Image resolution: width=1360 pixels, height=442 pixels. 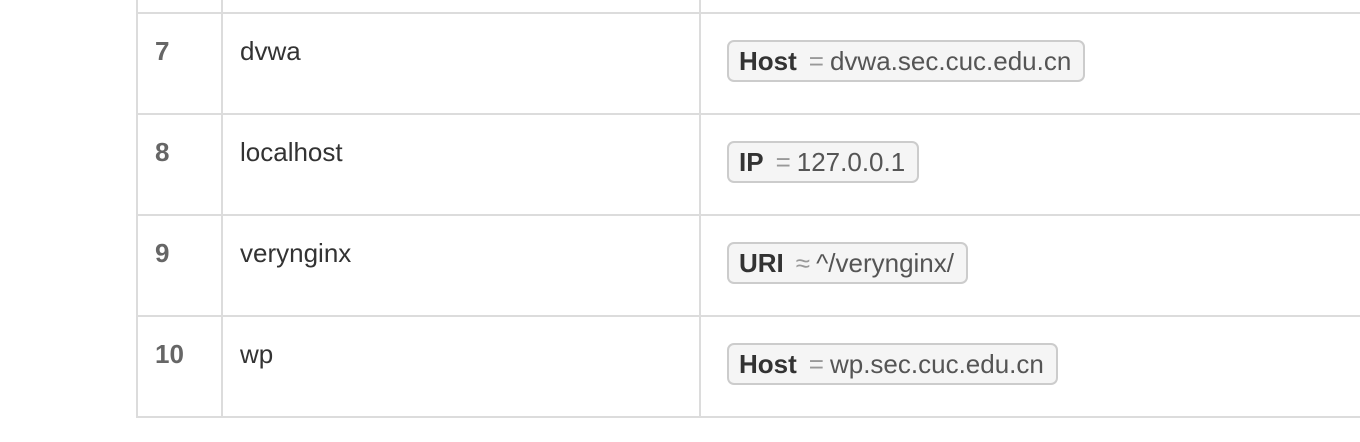 I want to click on condition-cell: Host = dvwa.sec.cuc.edu.cn, so click(x=1030, y=63).